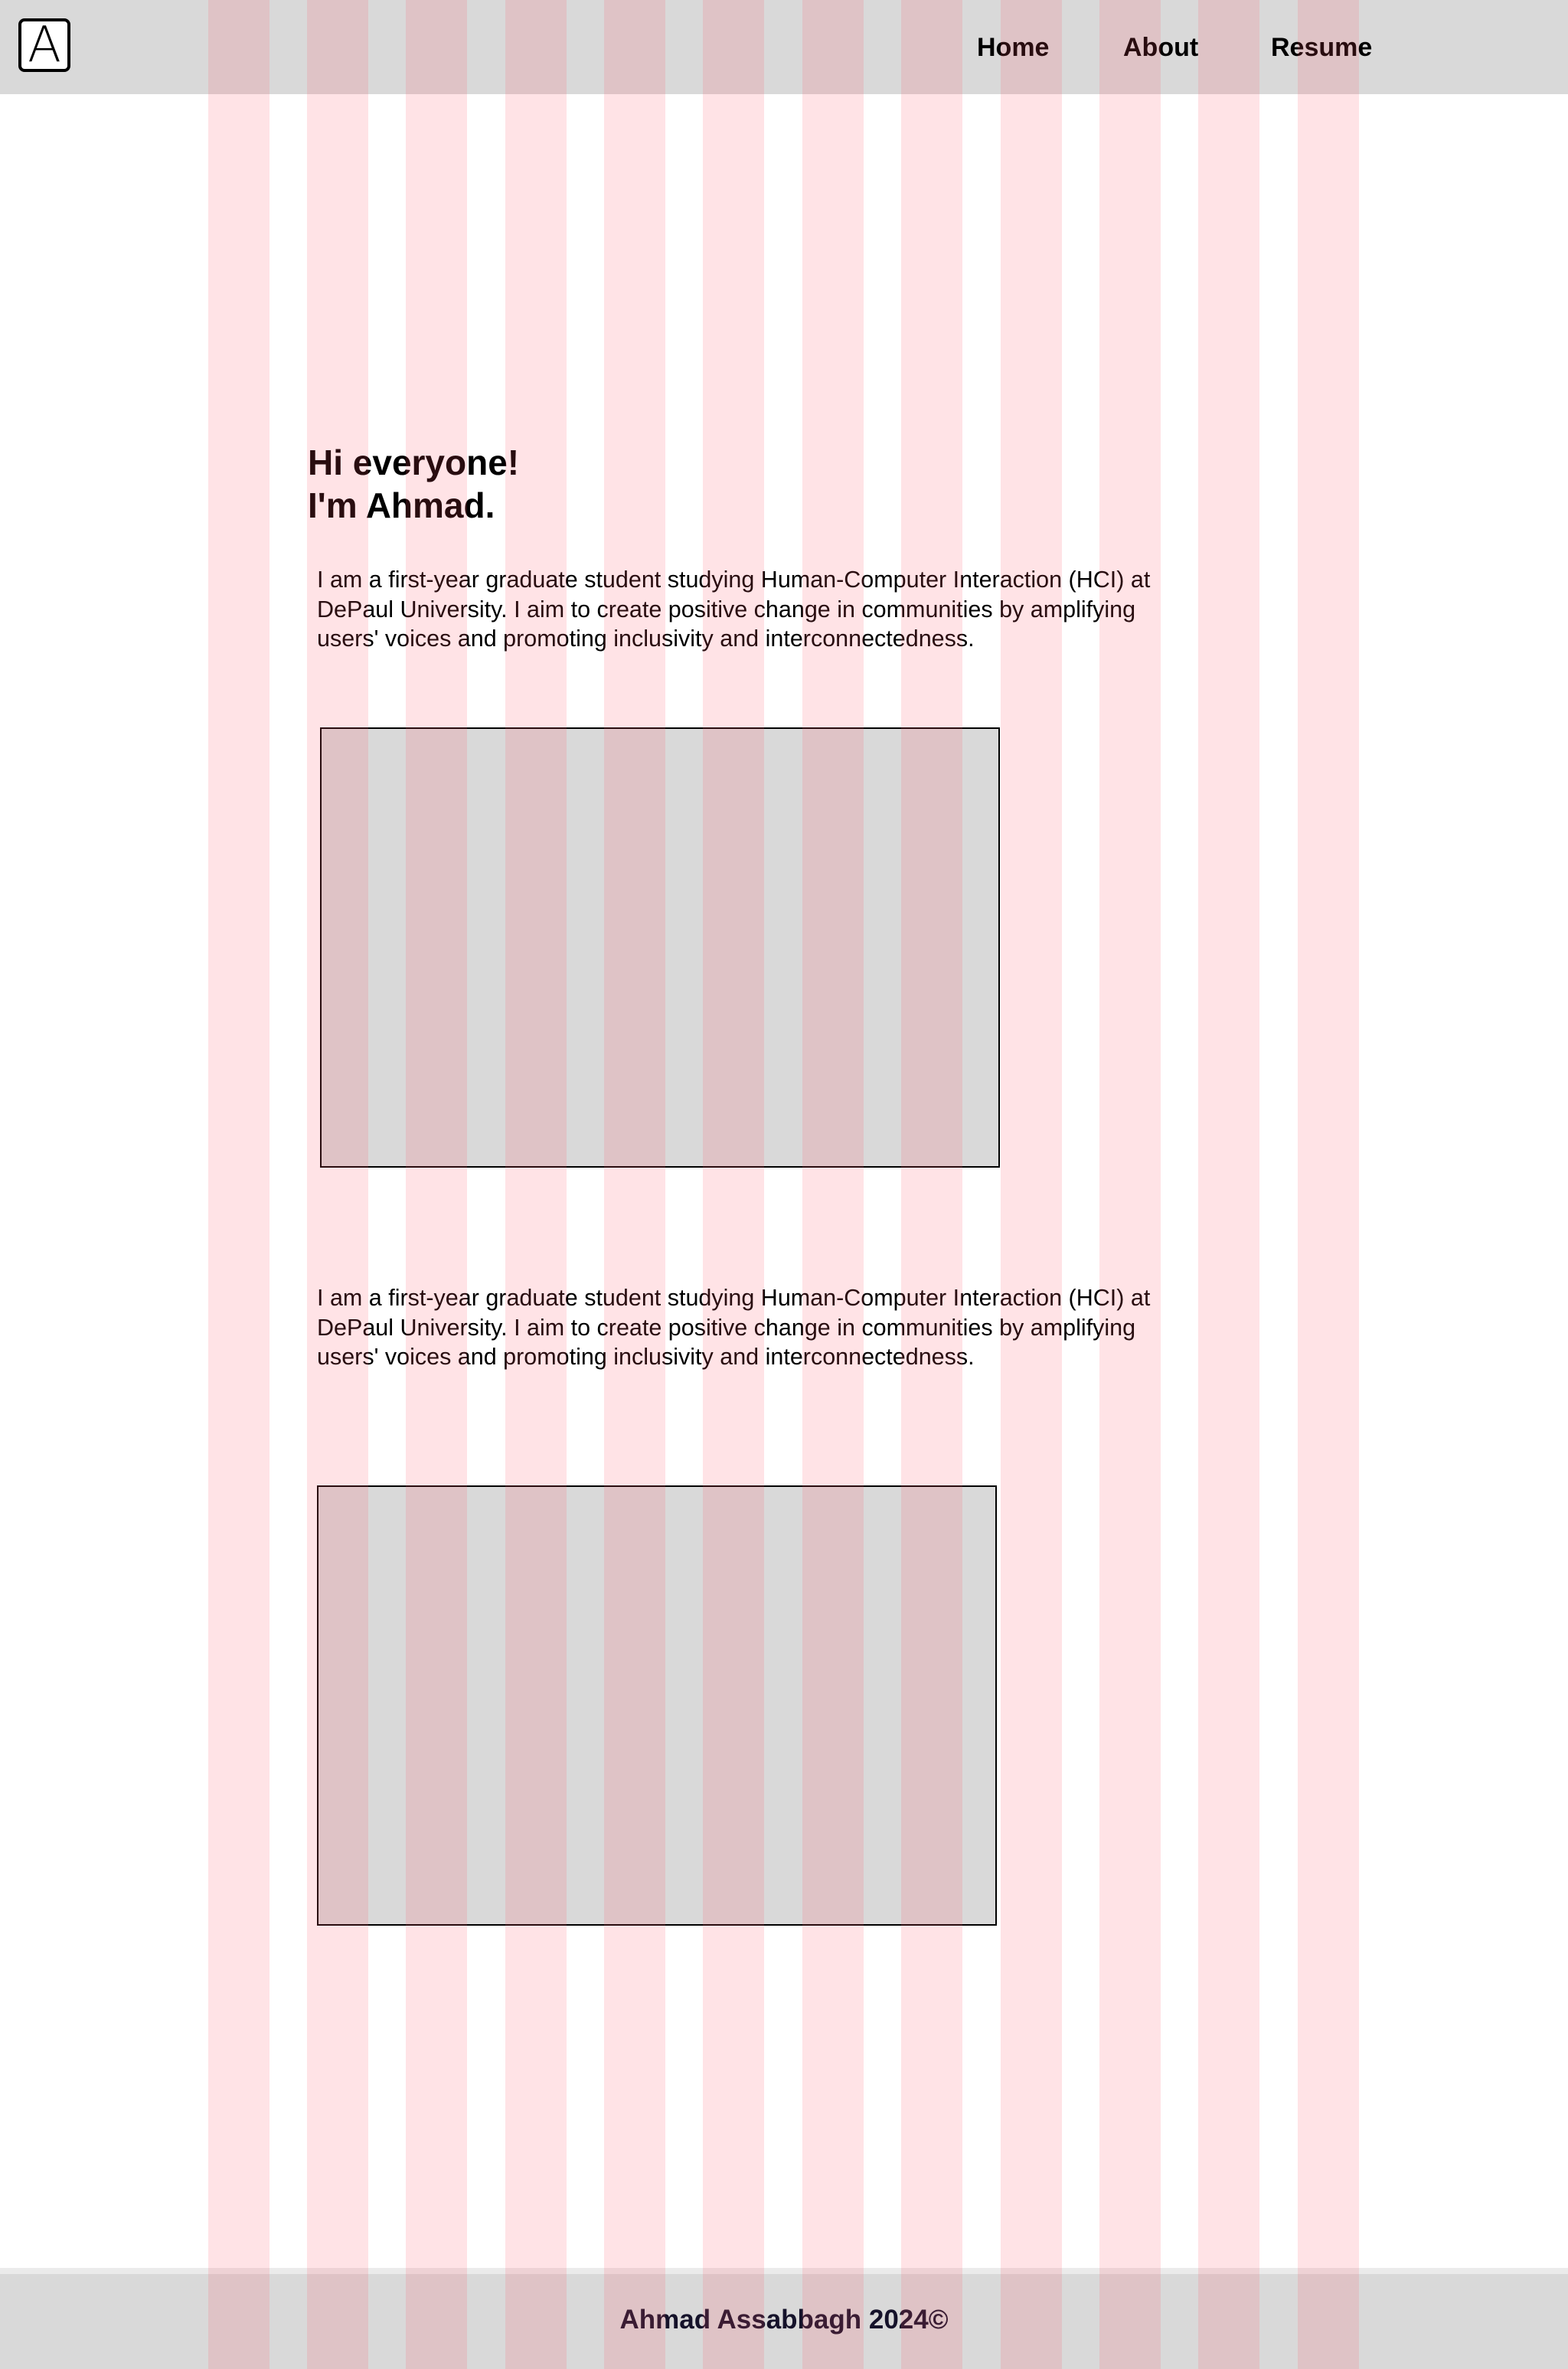 The height and width of the screenshot is (2369, 1568). What do you see at coordinates (1160, 48) in the screenshot?
I see `nav-link-about: About` at bounding box center [1160, 48].